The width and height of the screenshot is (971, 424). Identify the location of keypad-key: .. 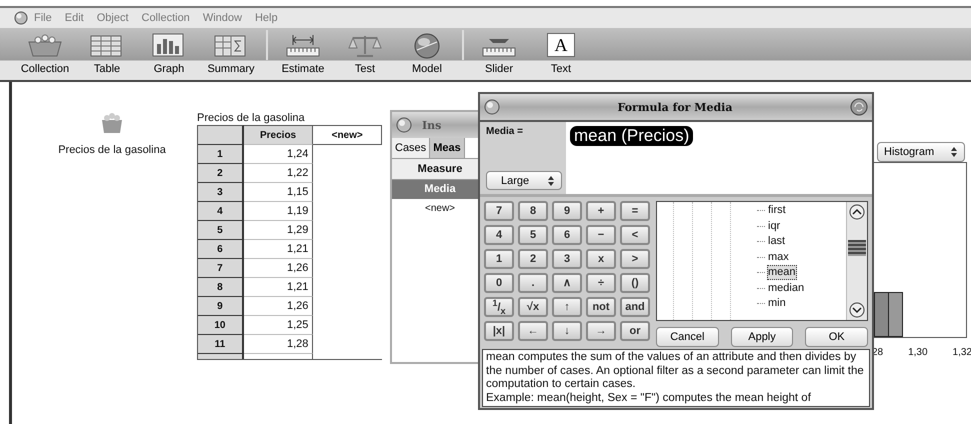
(533, 283).